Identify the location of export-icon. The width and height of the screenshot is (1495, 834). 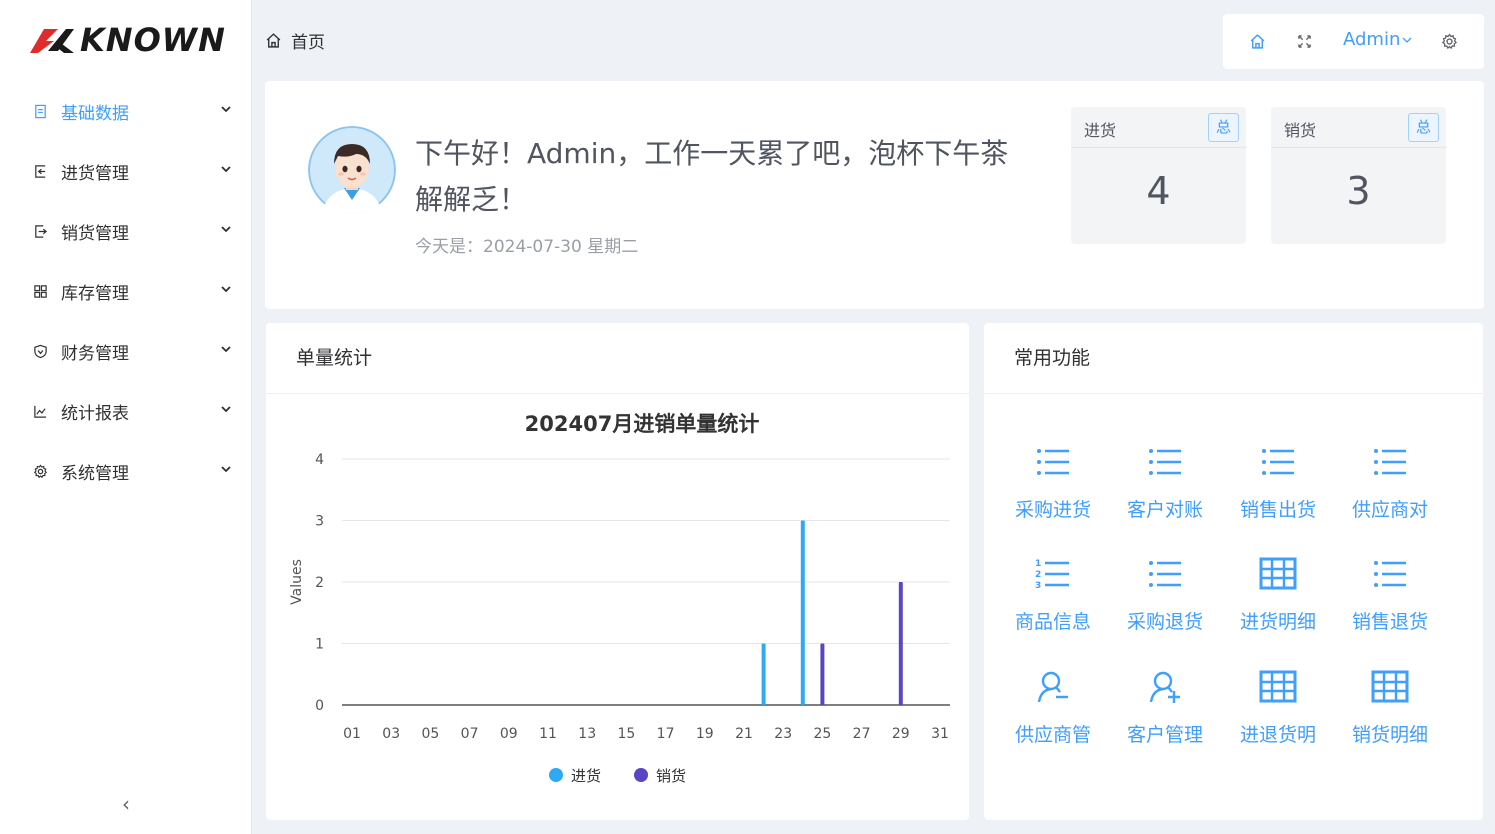
(40, 231).